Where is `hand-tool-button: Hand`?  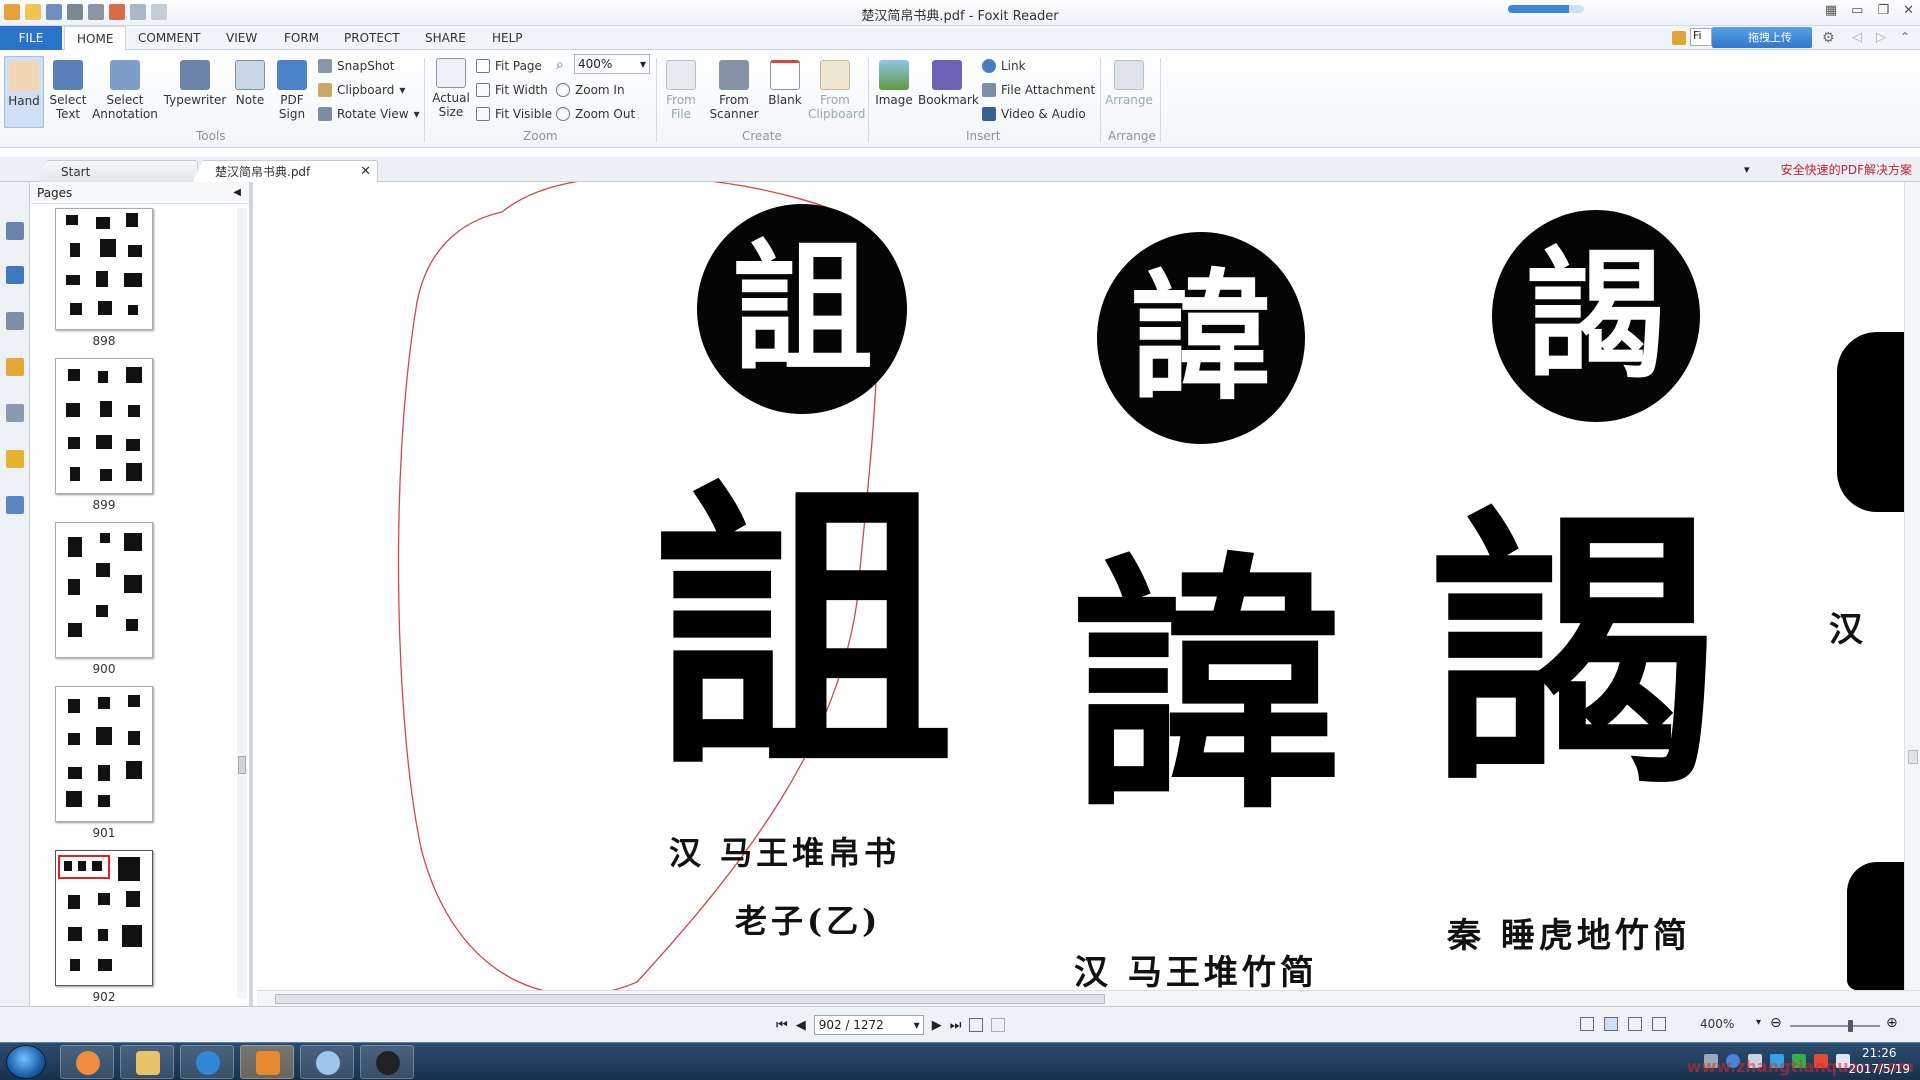
hand-tool-button: Hand is located at coordinates (24, 92).